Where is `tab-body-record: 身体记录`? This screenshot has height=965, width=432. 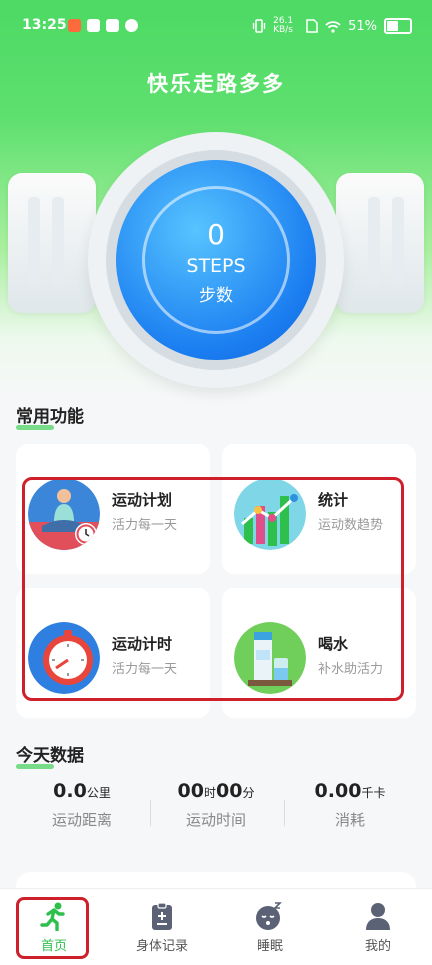 tab-body-record: 身体记录 is located at coordinates (162, 927).